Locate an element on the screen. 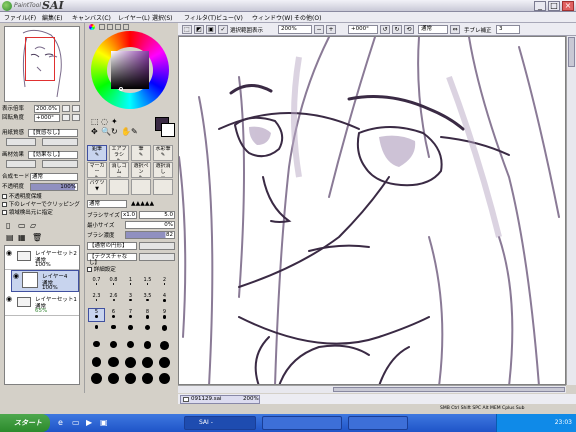  new-folder-icon: ▭ is located at coordinates (22, 225).